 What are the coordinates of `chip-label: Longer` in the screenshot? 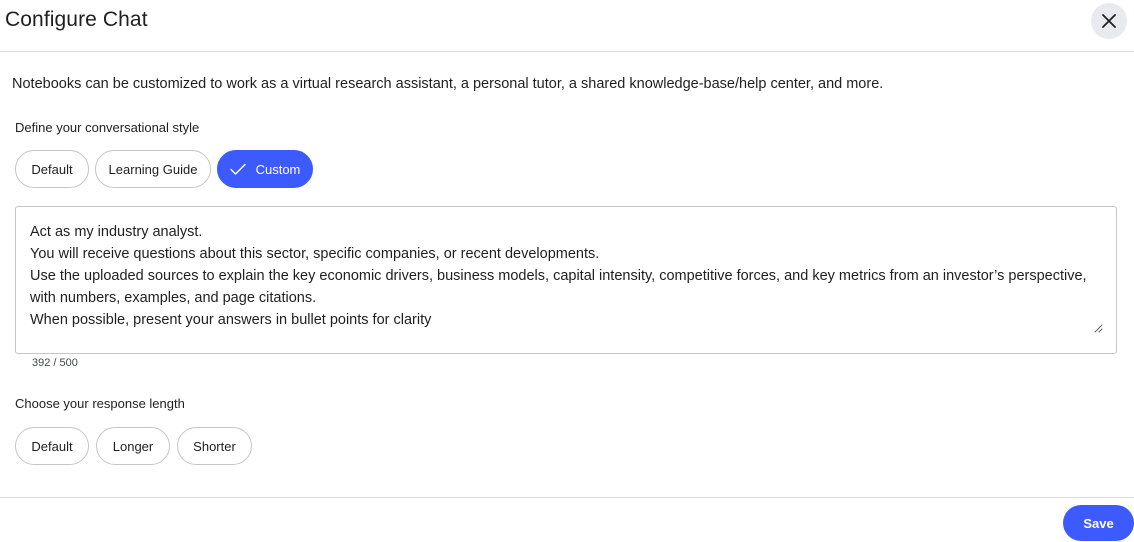 It's located at (133, 446).